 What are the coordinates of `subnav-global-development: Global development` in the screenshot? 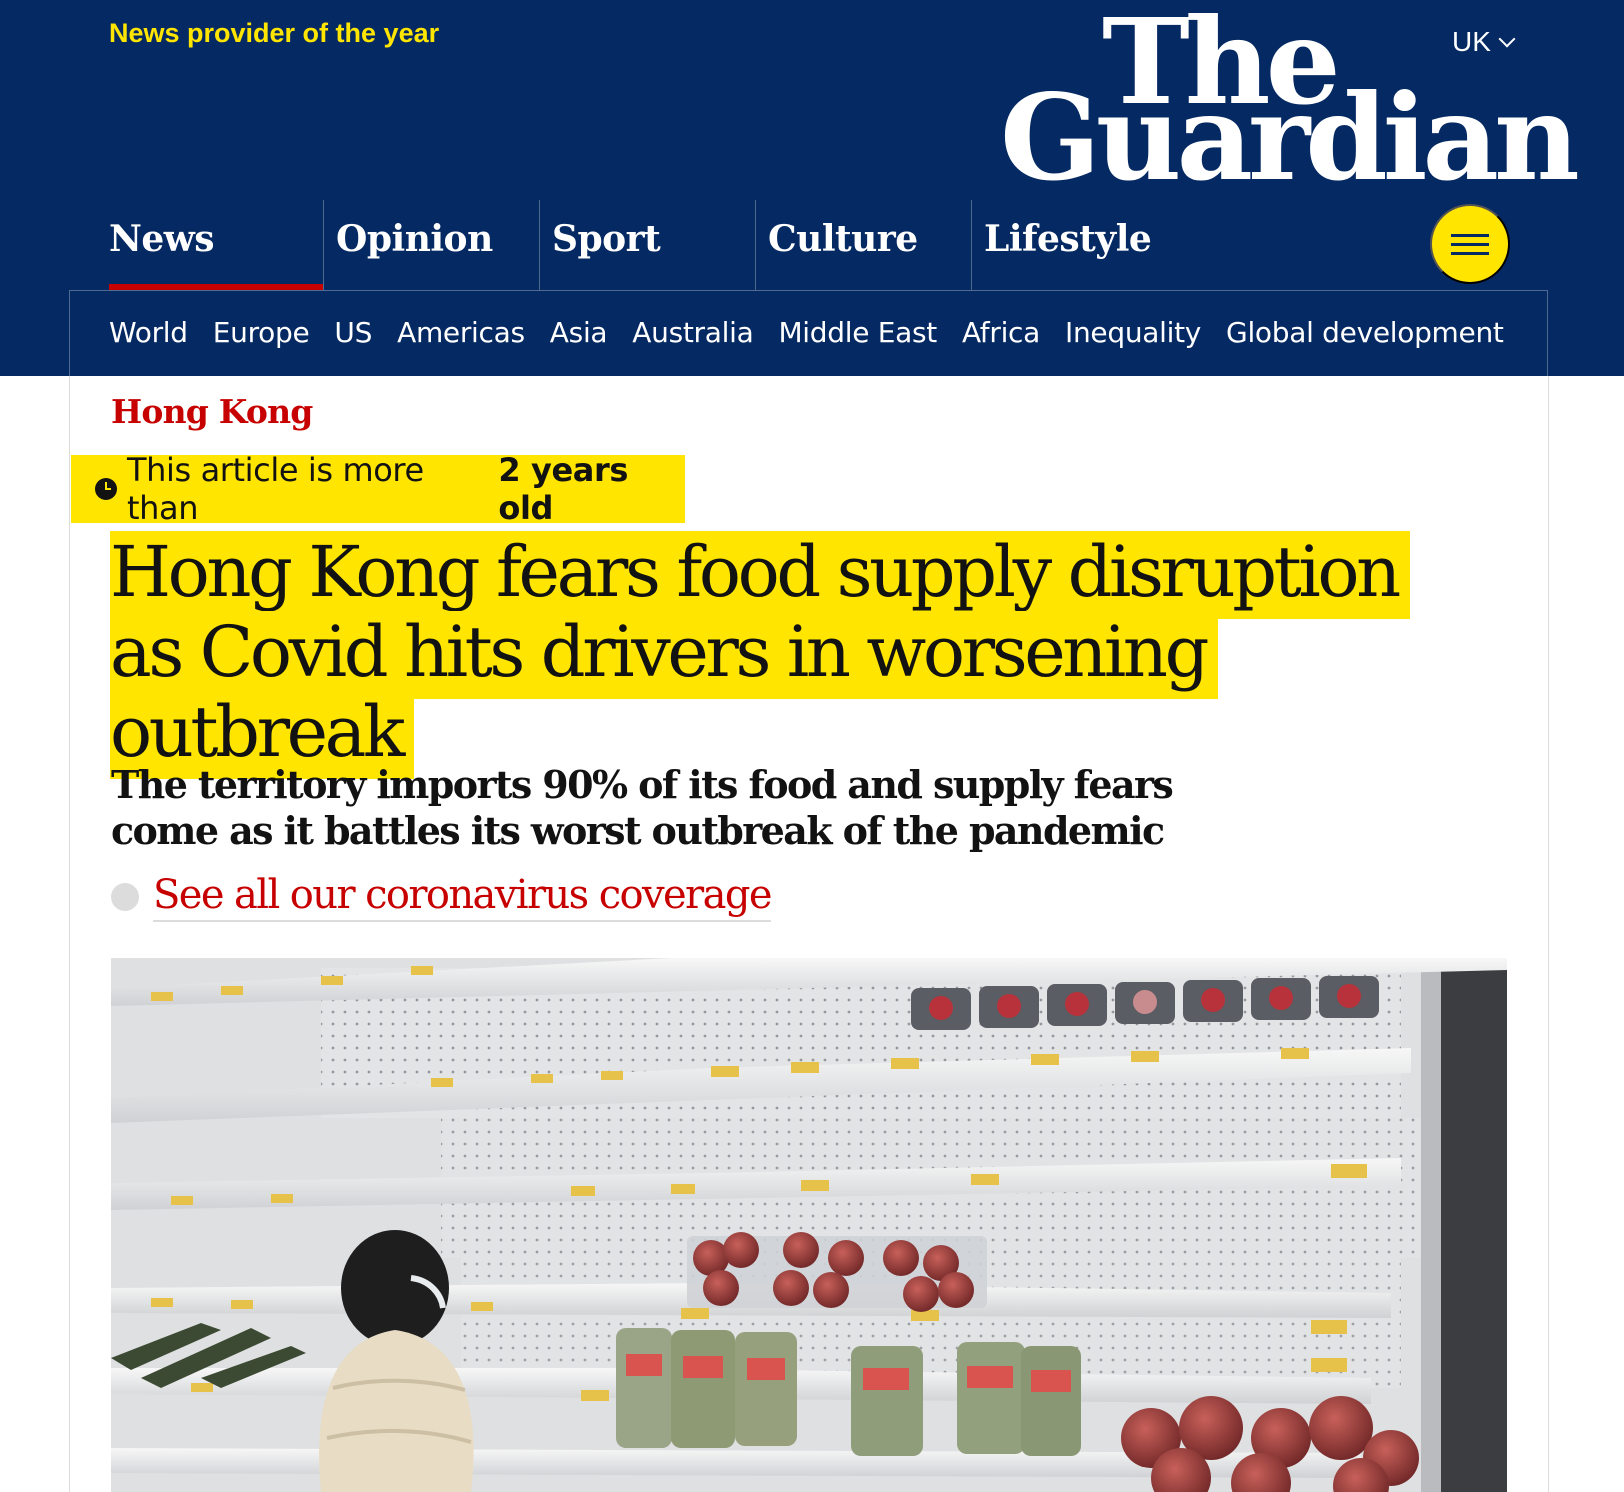 It's located at (1365, 332).